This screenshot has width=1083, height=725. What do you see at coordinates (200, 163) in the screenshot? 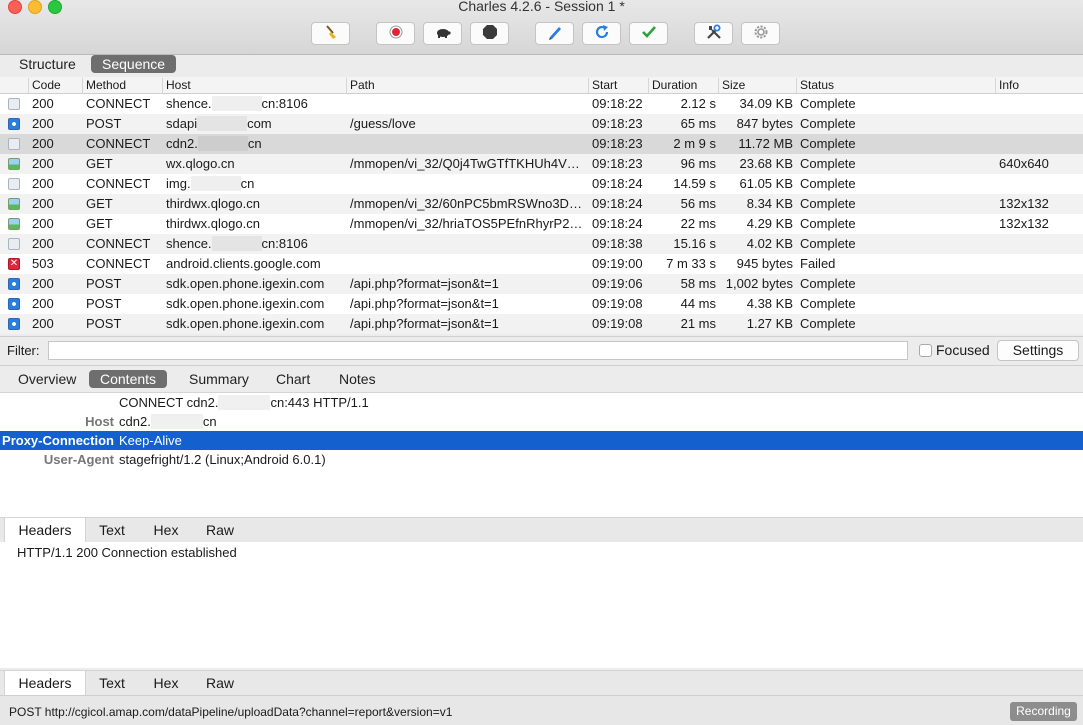
I see `host-text: wx.qlogo.cn` at bounding box center [200, 163].